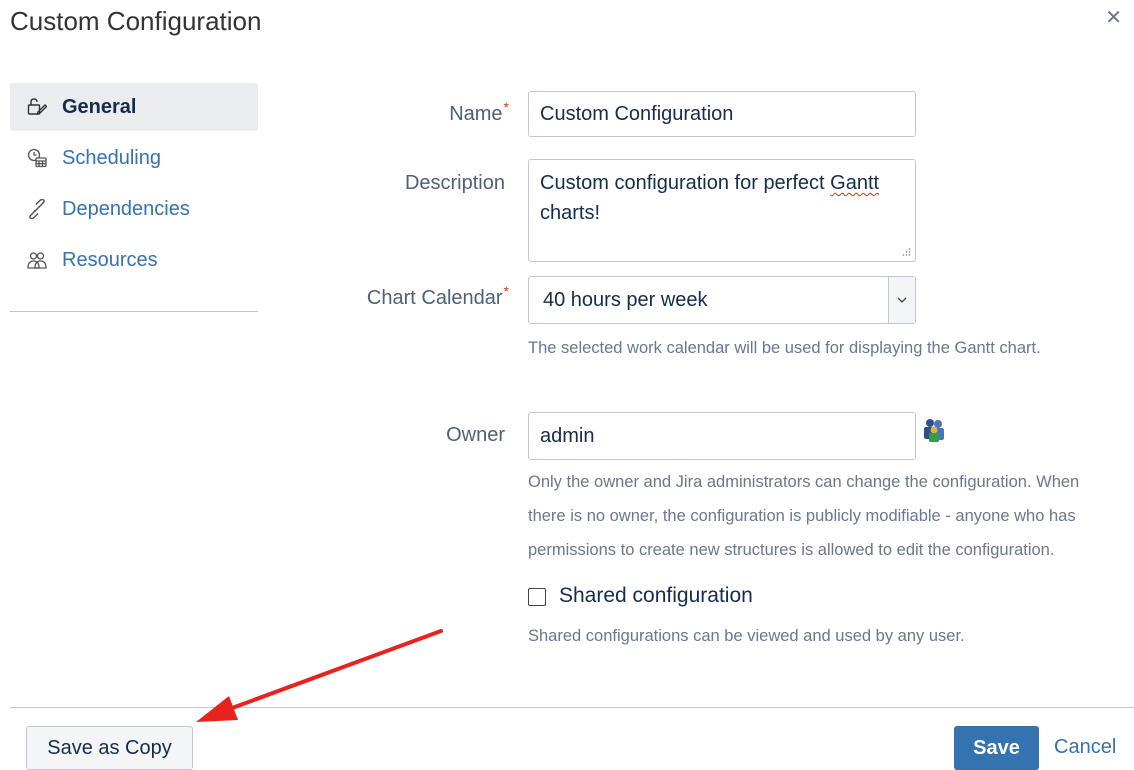 The height and width of the screenshot is (770, 1134). I want to click on save-button: Save, so click(996, 748).